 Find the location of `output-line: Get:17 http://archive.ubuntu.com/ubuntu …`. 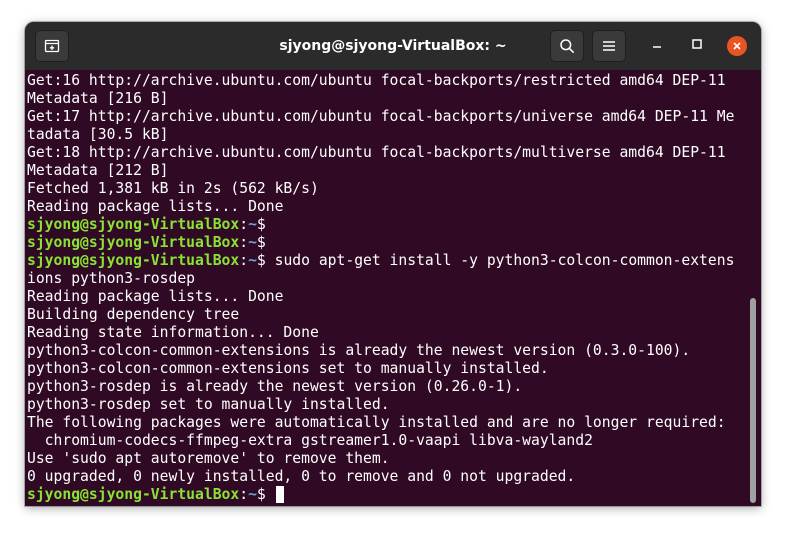

output-line: Get:17 http://archive.ubuntu.com/ubuntu … is located at coordinates (381, 116).